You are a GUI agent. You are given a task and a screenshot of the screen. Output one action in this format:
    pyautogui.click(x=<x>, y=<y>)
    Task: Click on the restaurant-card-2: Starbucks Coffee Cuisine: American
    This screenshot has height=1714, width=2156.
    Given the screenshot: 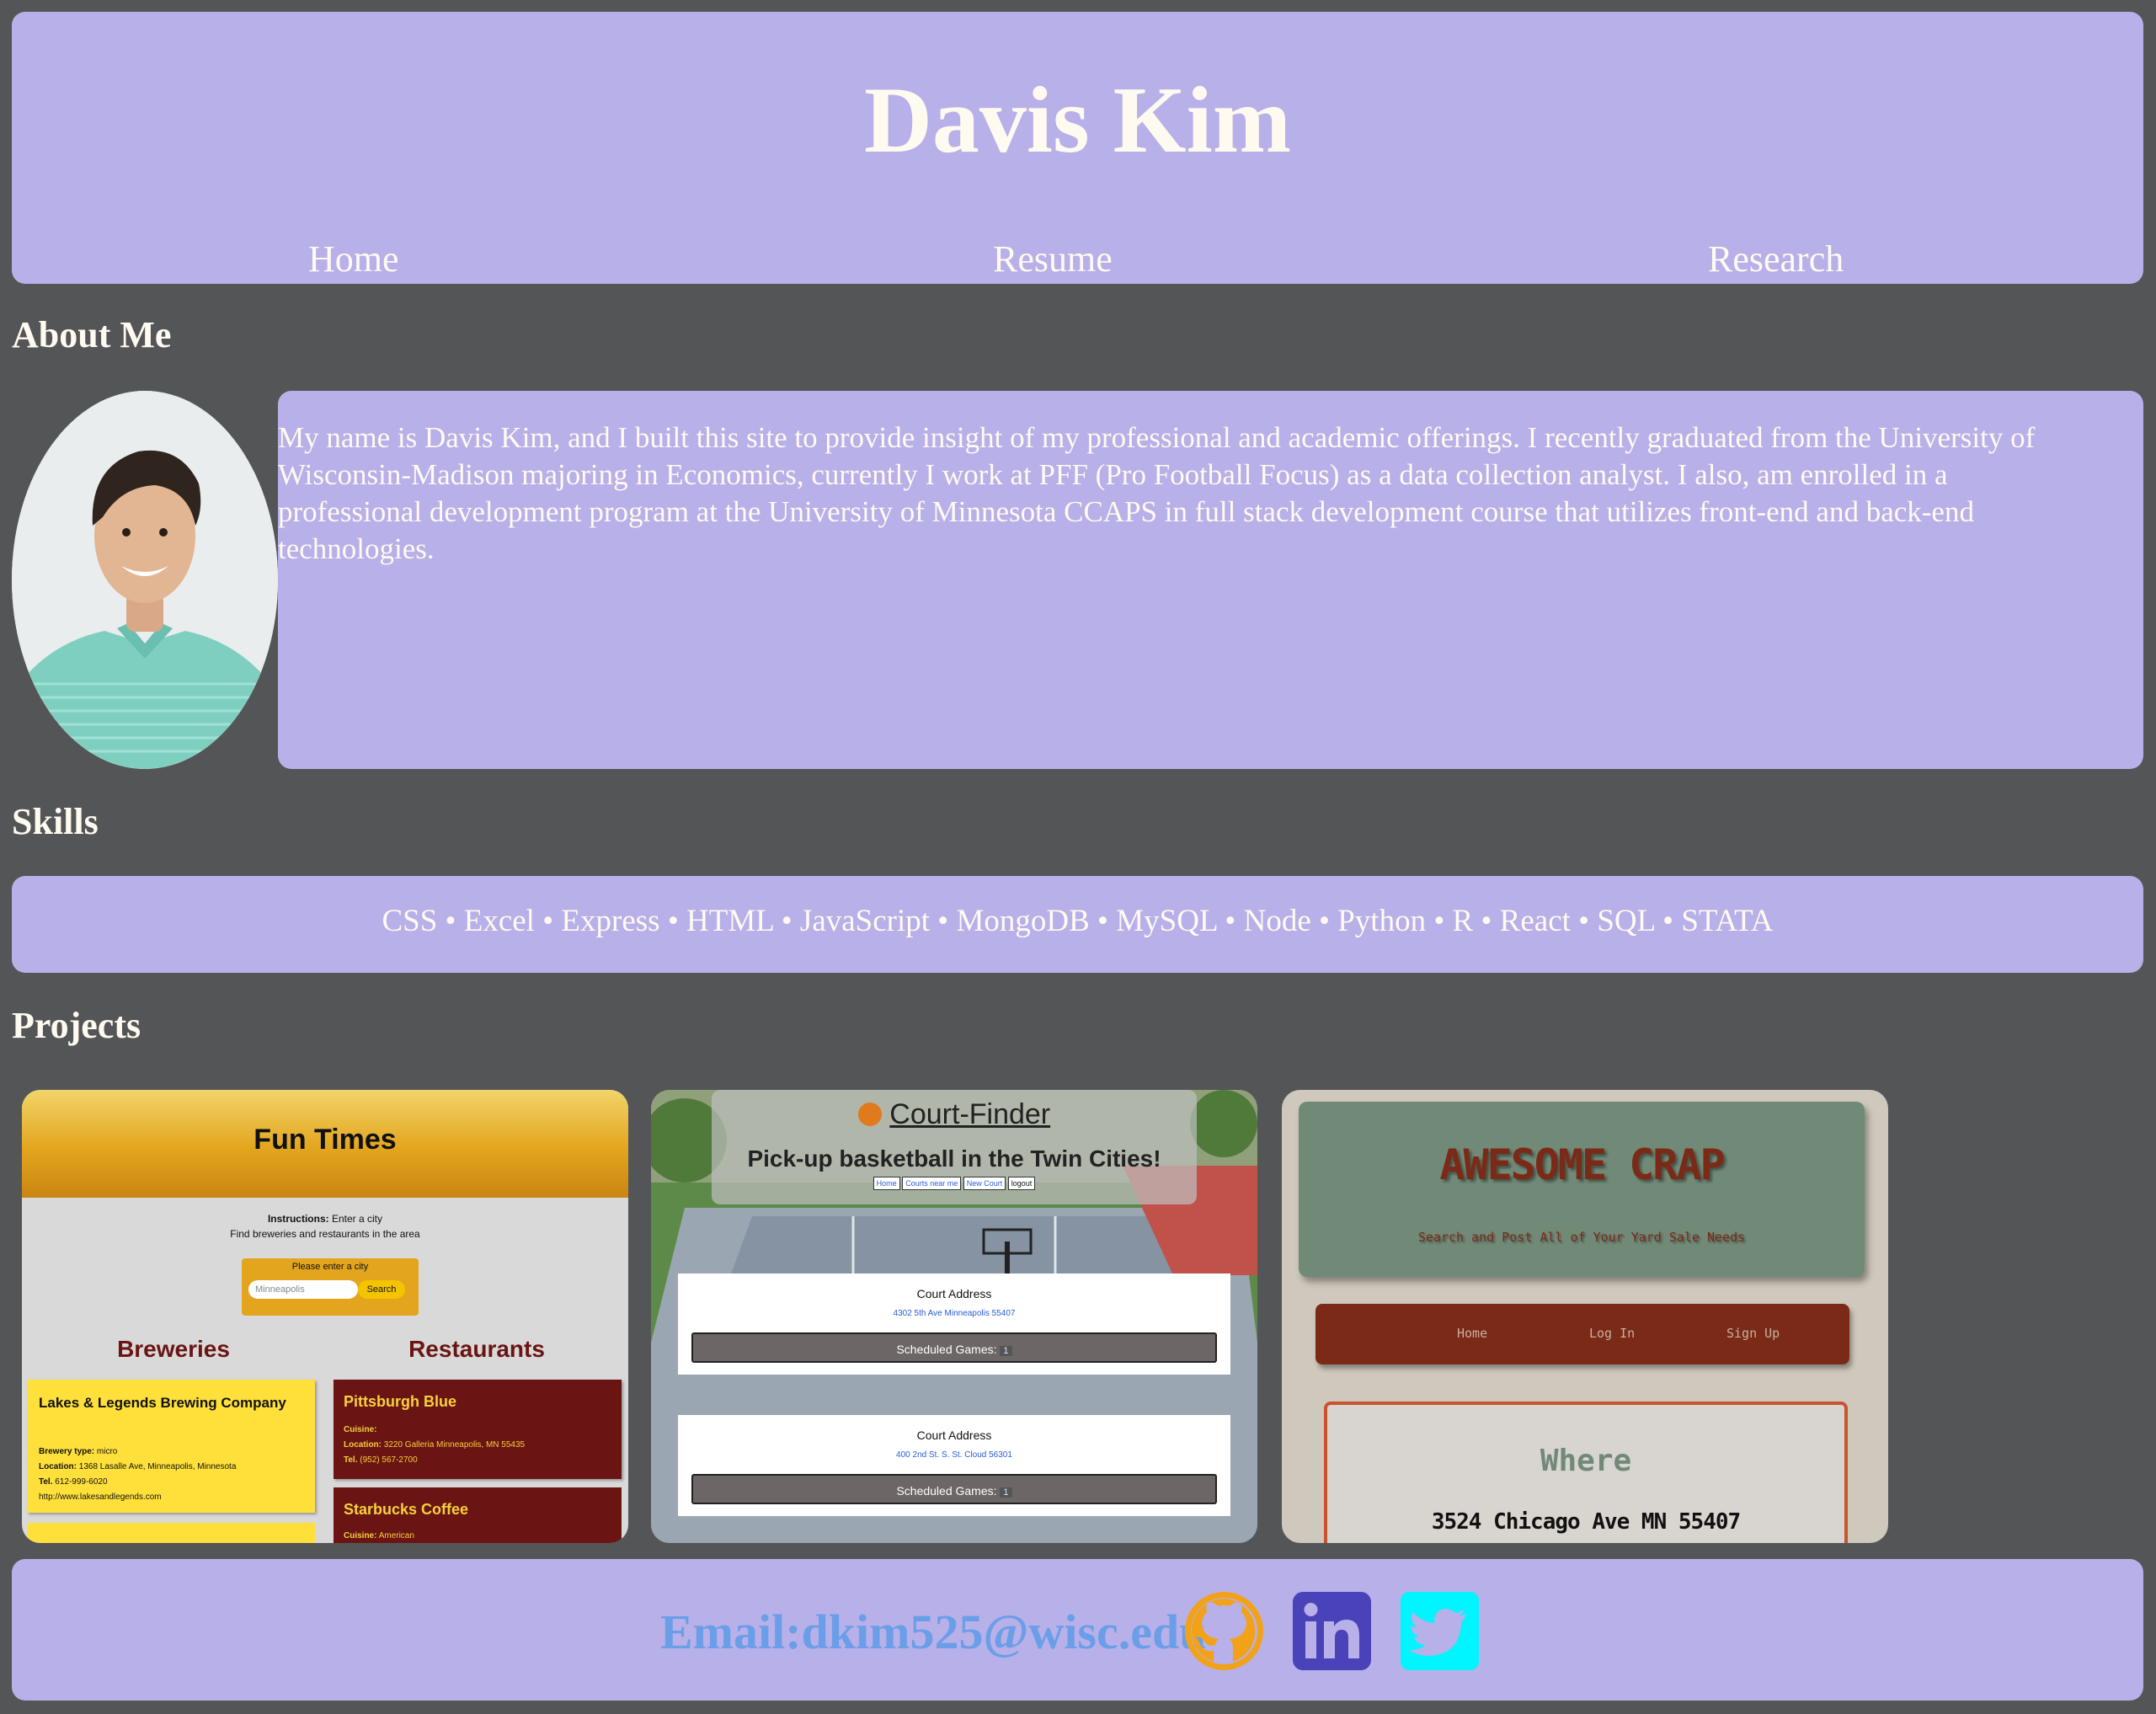 What is the action you would take?
    pyautogui.click(x=478, y=1515)
    